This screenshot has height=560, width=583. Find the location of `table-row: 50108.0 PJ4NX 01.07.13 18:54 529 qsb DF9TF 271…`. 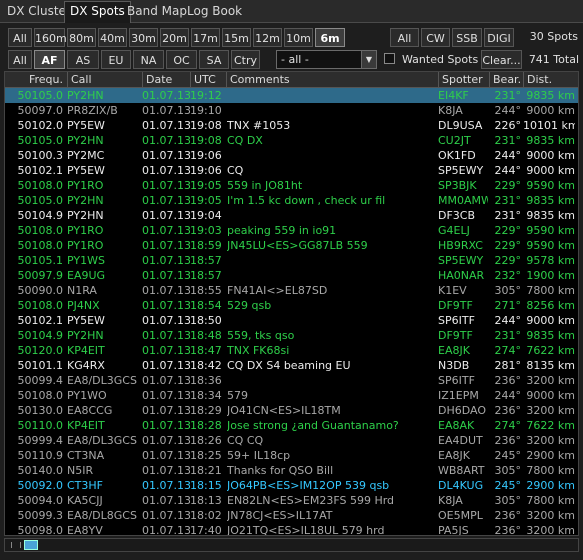

table-row: 50108.0 PJ4NX 01.07.13 18:54 529 qsb DF9TF 271… is located at coordinates (291, 305).